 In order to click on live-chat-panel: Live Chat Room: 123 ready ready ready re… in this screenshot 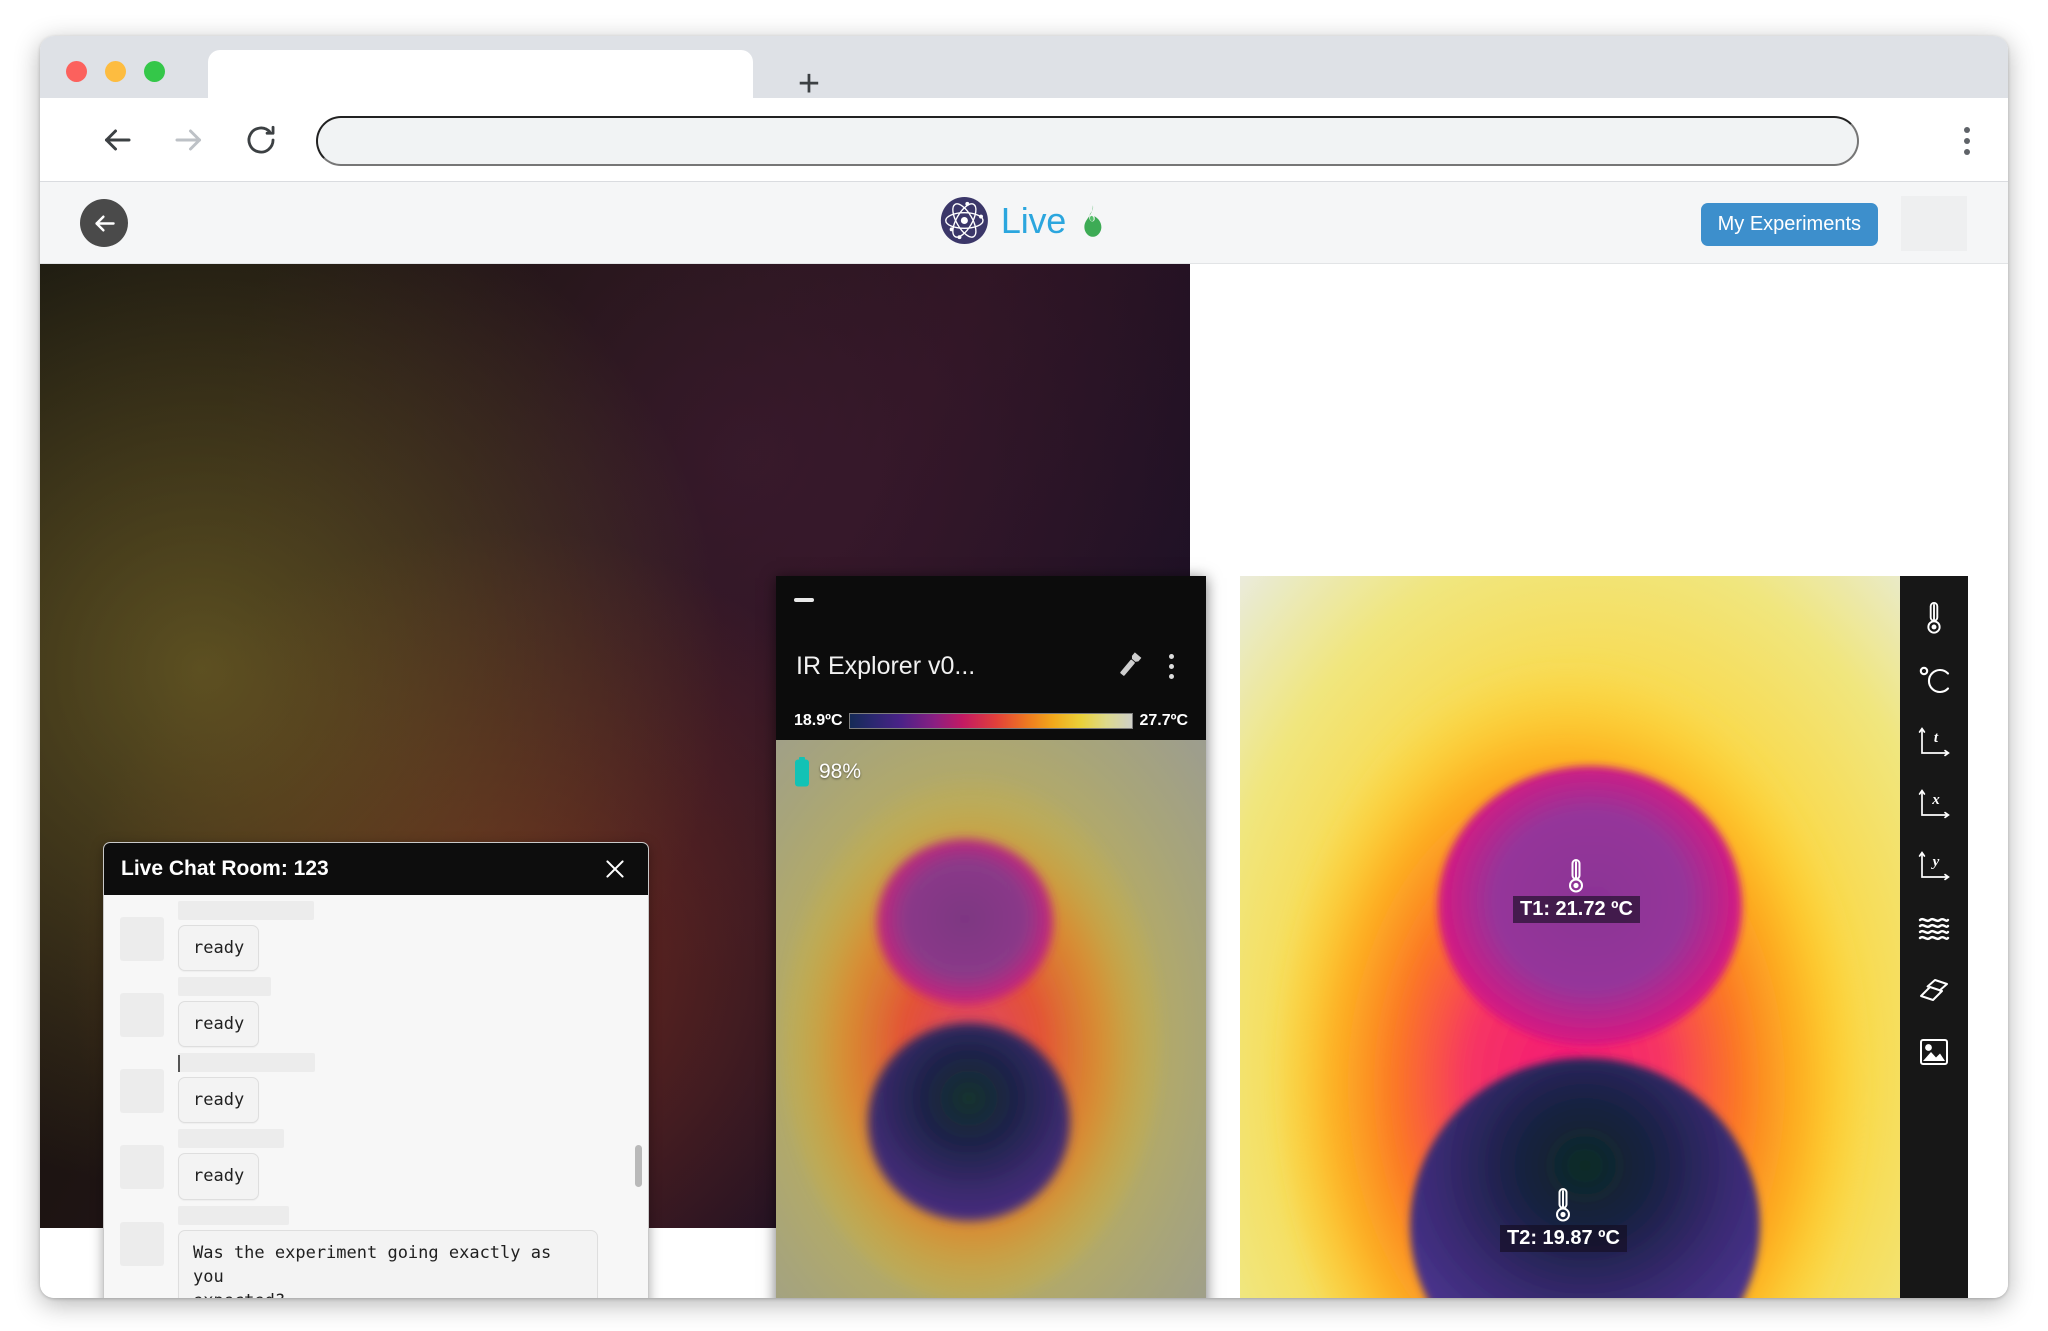, I will do `click(376, 1070)`.